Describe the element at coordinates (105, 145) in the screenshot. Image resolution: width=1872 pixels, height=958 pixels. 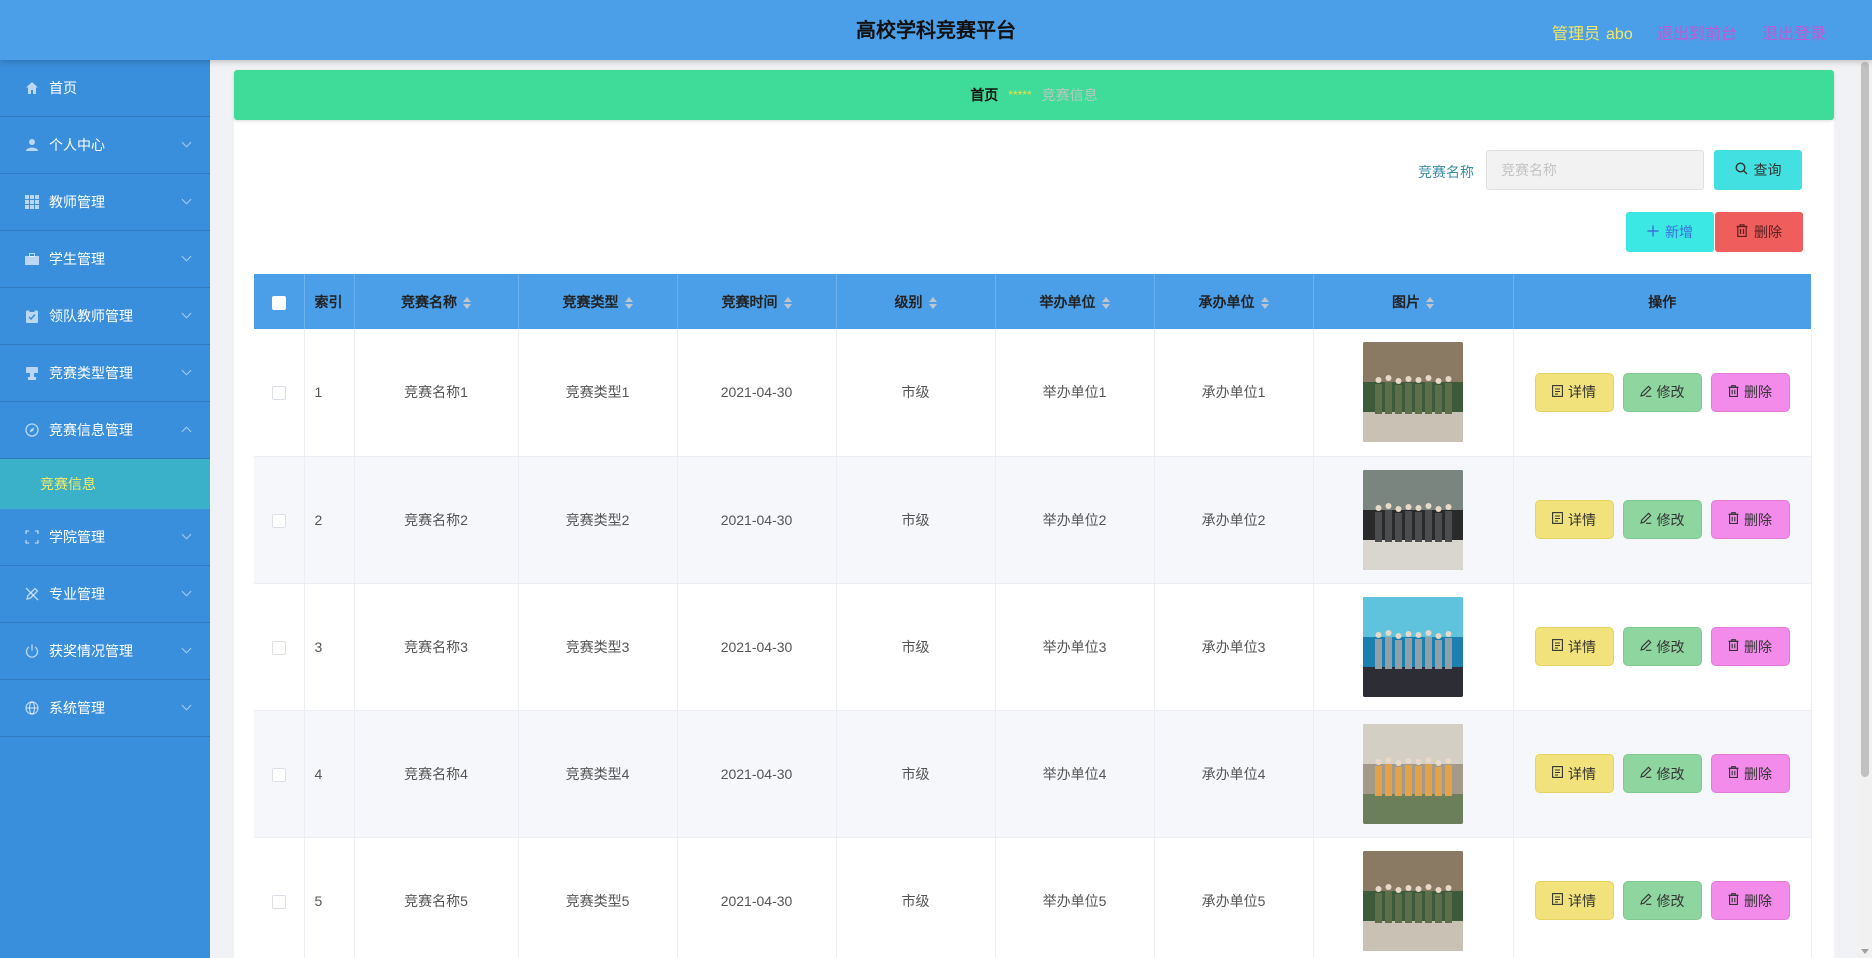
I see `sidebar-item-personal-center: 个人中心` at that location.